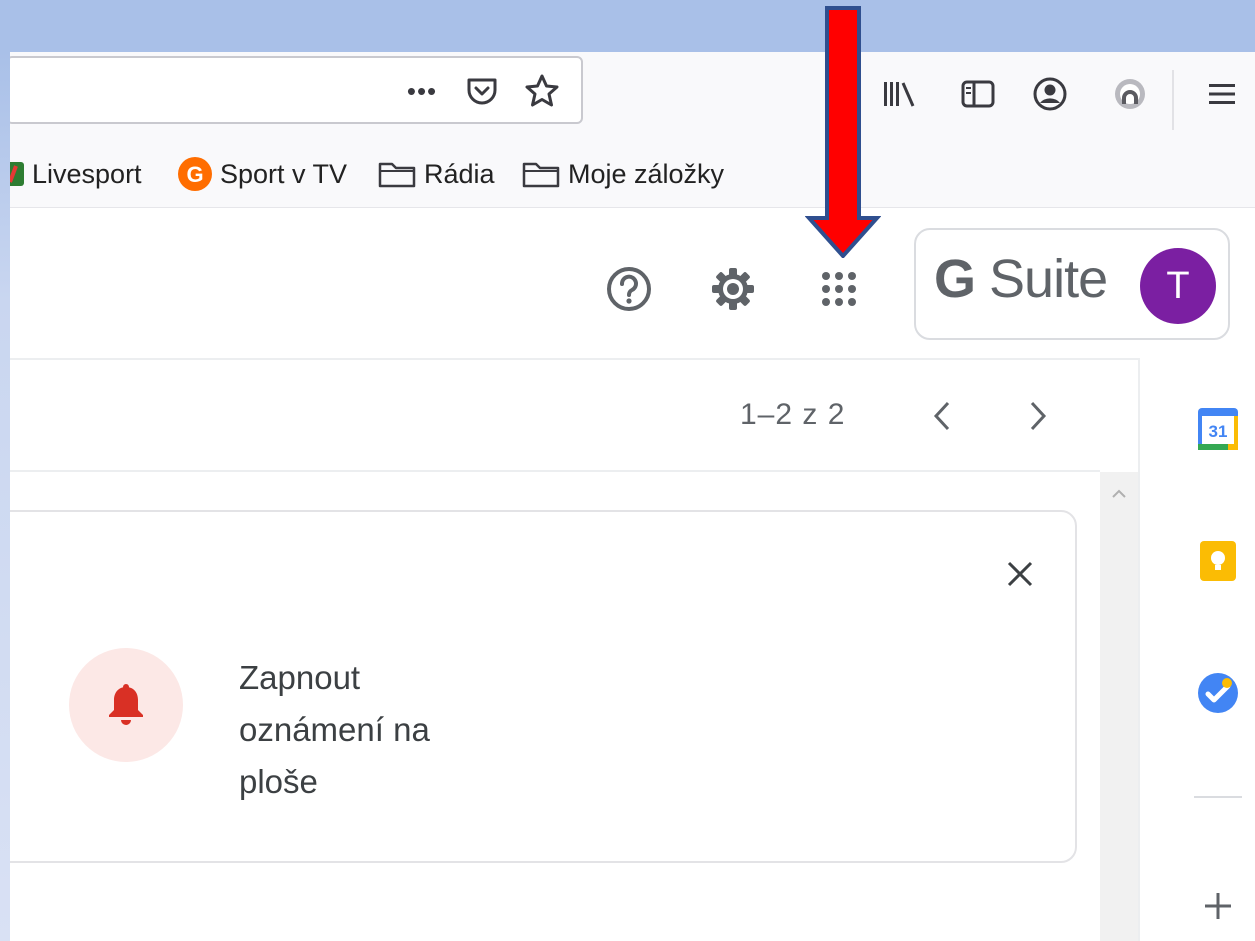 The height and width of the screenshot is (941, 1255). What do you see at coordinates (1218, 561) in the screenshot?
I see `google-keep-icon` at bounding box center [1218, 561].